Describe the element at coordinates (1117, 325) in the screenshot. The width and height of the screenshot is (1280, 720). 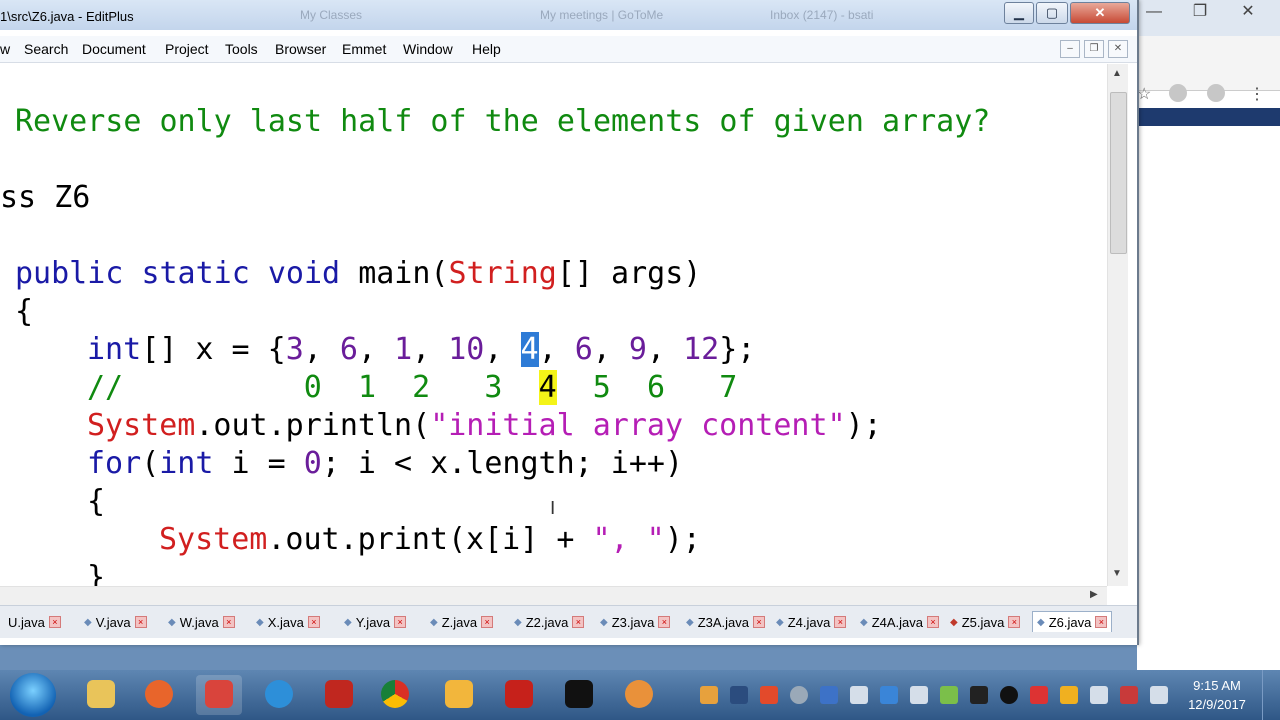
I see `vertical-scrollbar: ▲ ▼` at that location.